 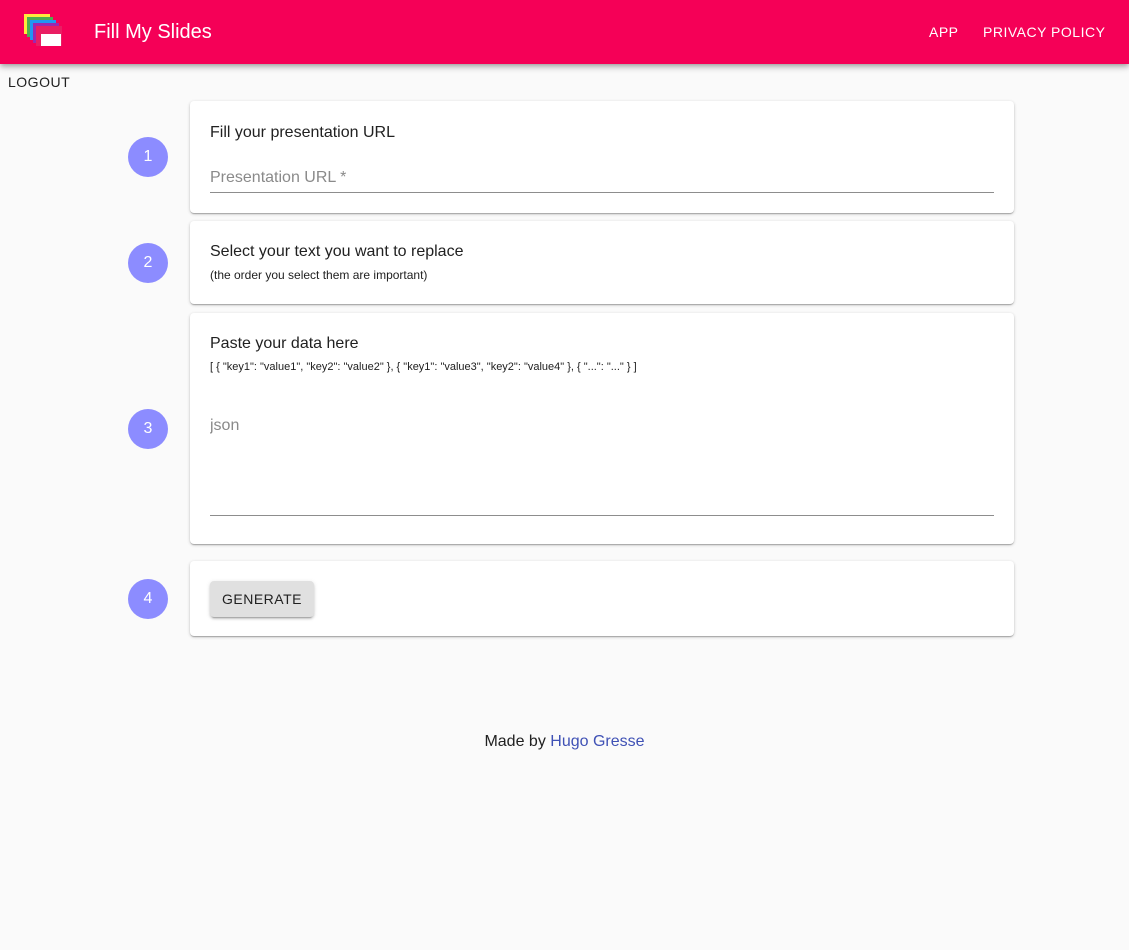 I want to click on footer: Made by Hugo Gresse, so click(x=564, y=742).